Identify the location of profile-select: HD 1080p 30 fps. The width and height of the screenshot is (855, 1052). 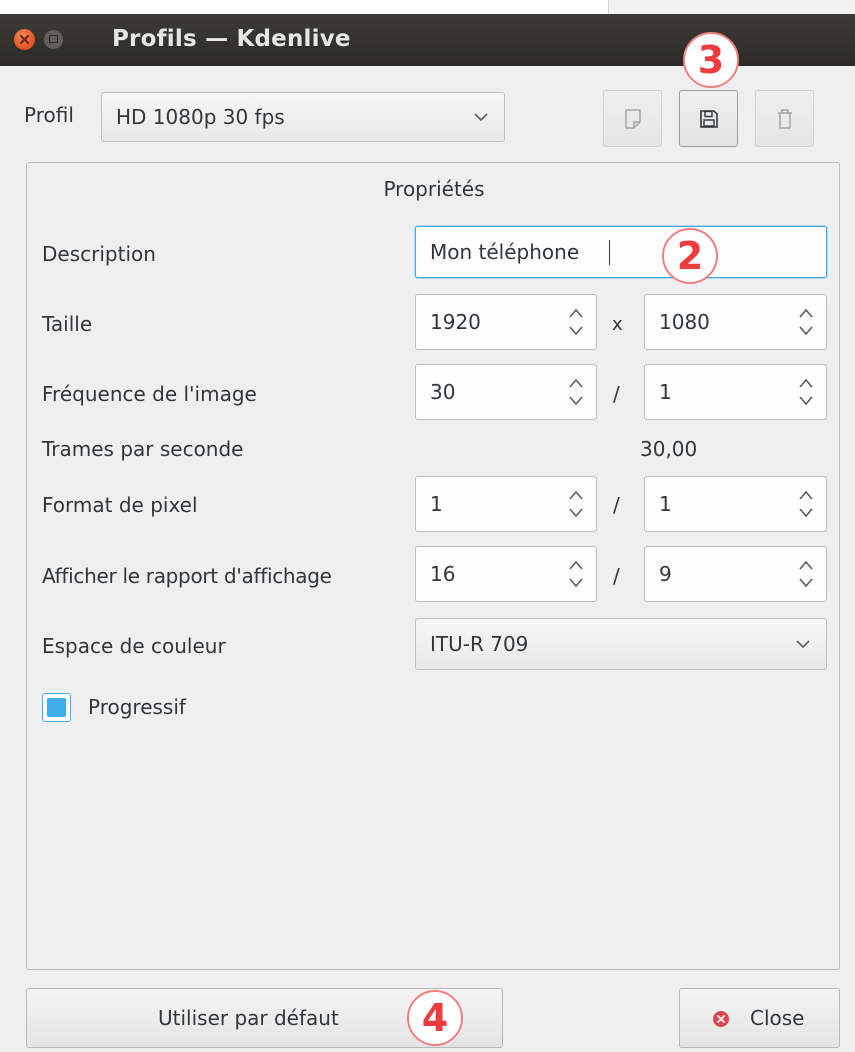
(303, 117).